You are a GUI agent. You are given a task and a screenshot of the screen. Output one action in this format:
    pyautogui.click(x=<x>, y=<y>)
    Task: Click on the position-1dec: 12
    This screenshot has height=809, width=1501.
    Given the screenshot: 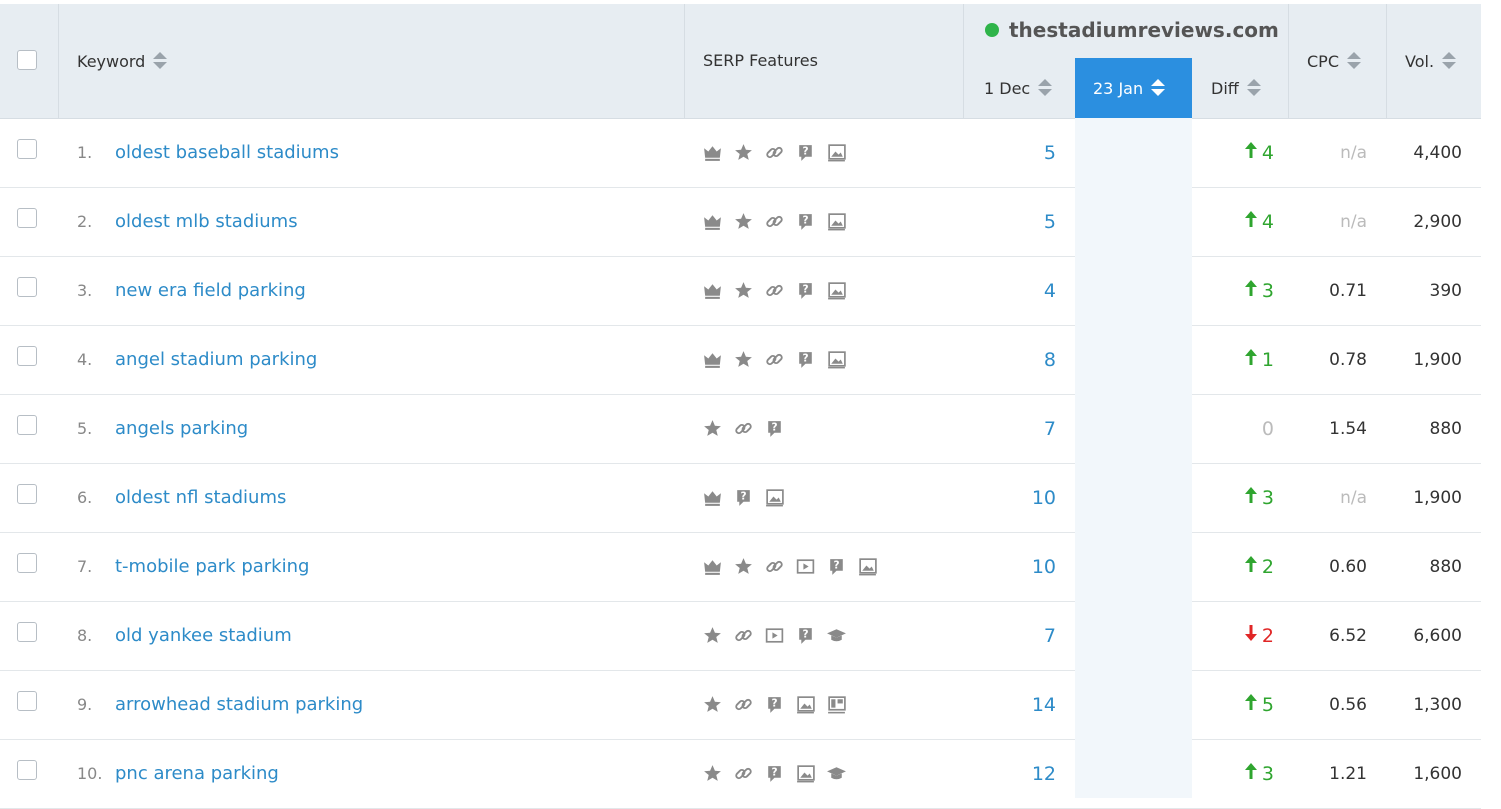 What is the action you would take?
    pyautogui.click(x=1018, y=774)
    